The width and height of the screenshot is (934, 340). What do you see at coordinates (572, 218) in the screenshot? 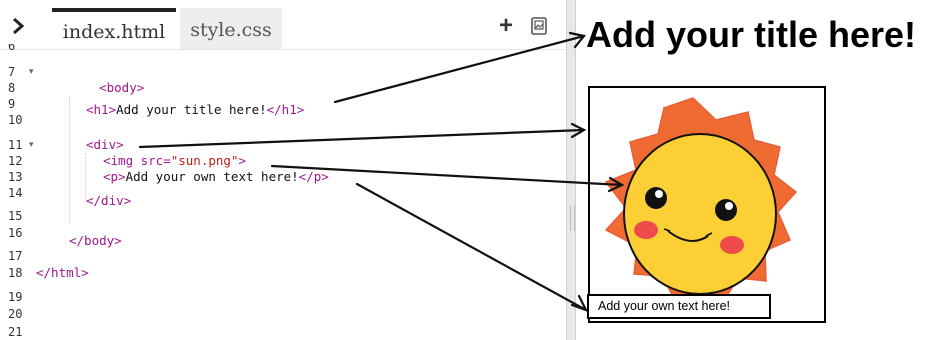
I see `splitter-grip-icon` at bounding box center [572, 218].